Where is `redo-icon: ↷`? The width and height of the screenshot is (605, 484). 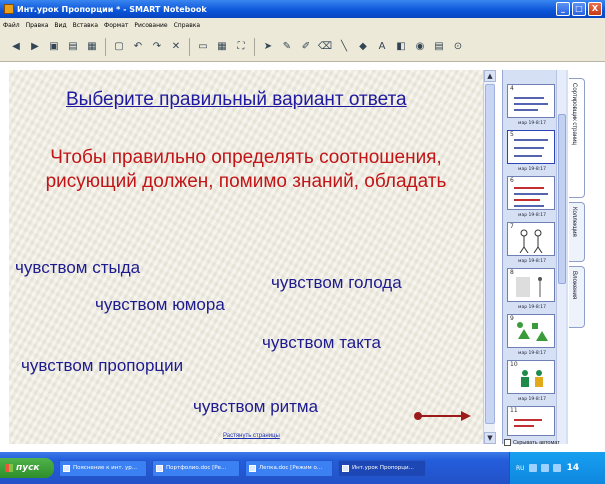
redo-icon: ↷ is located at coordinates (157, 47).